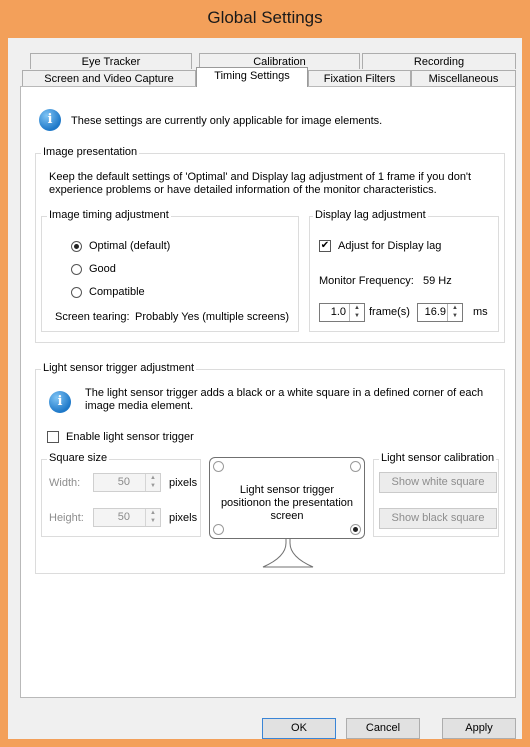  I want to click on square-size-label: Square size, so click(78, 458).